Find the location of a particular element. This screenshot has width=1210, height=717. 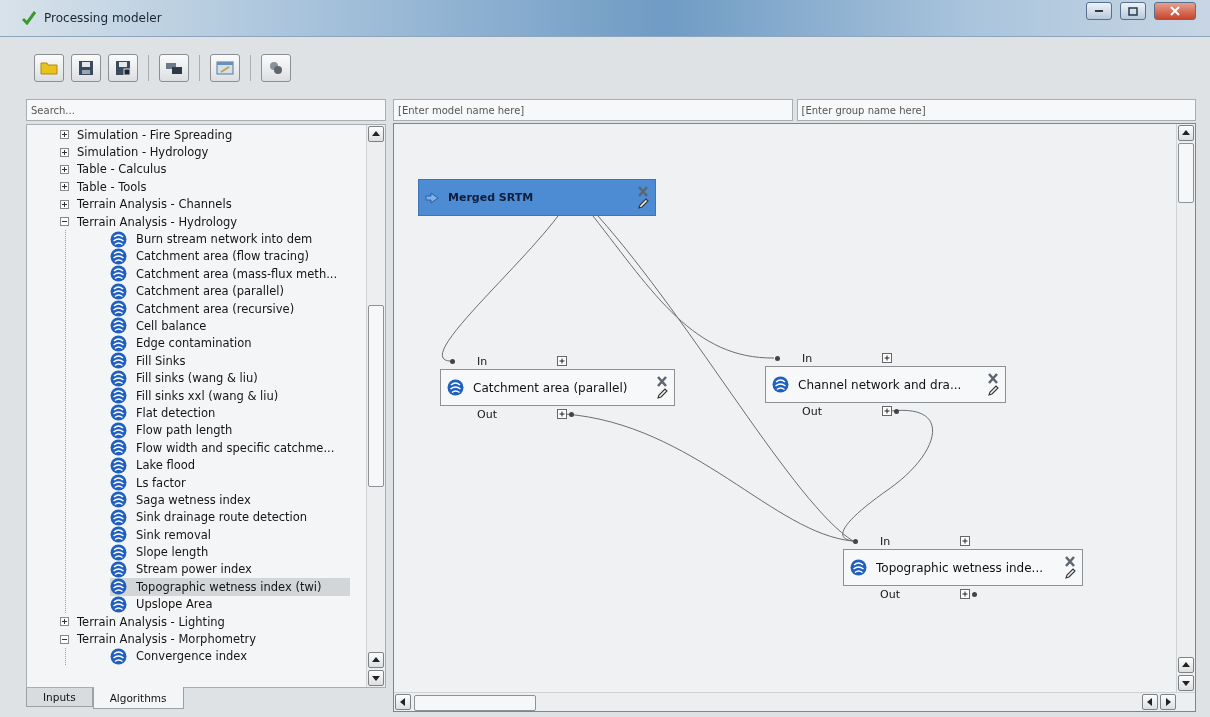

tree-item: Cell balance is located at coordinates (230, 326).